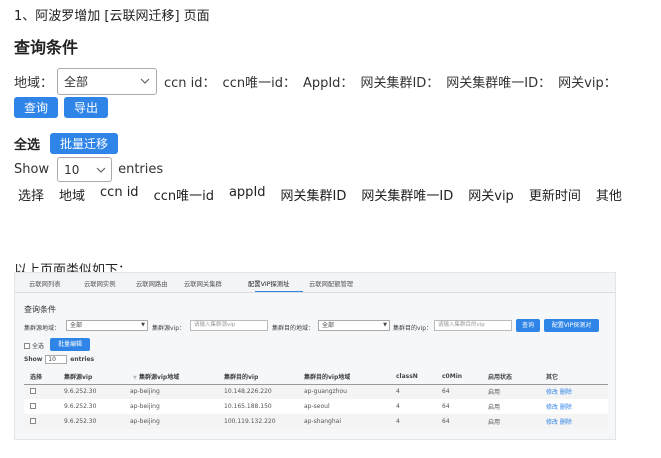 The height and width of the screenshot is (458, 661). What do you see at coordinates (344, 421) in the screenshot?
I see `table-cell: ap-shanghai` at bounding box center [344, 421].